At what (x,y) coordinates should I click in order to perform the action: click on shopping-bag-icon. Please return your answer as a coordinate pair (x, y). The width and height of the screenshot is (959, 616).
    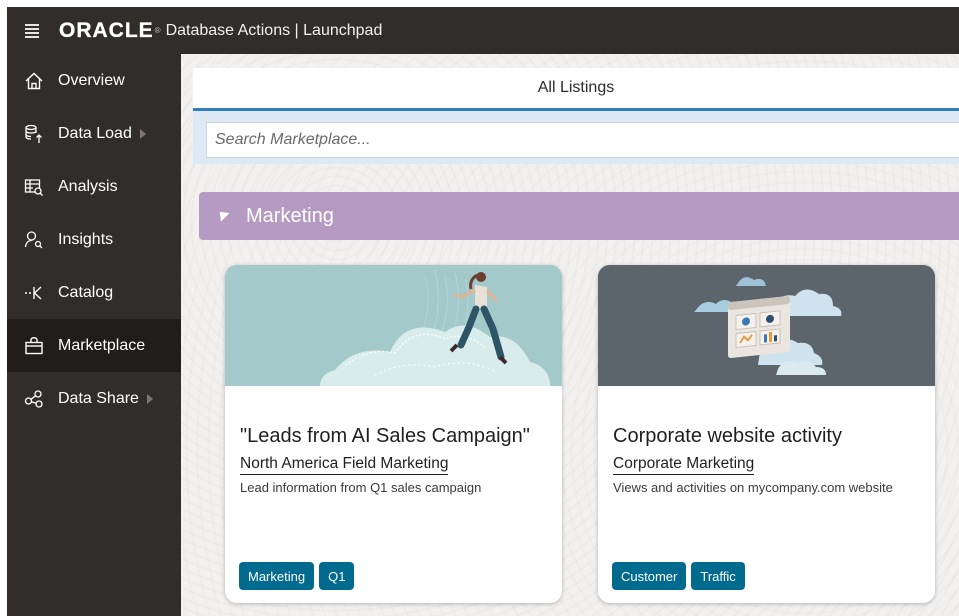
    Looking at the image, I should click on (34, 346).